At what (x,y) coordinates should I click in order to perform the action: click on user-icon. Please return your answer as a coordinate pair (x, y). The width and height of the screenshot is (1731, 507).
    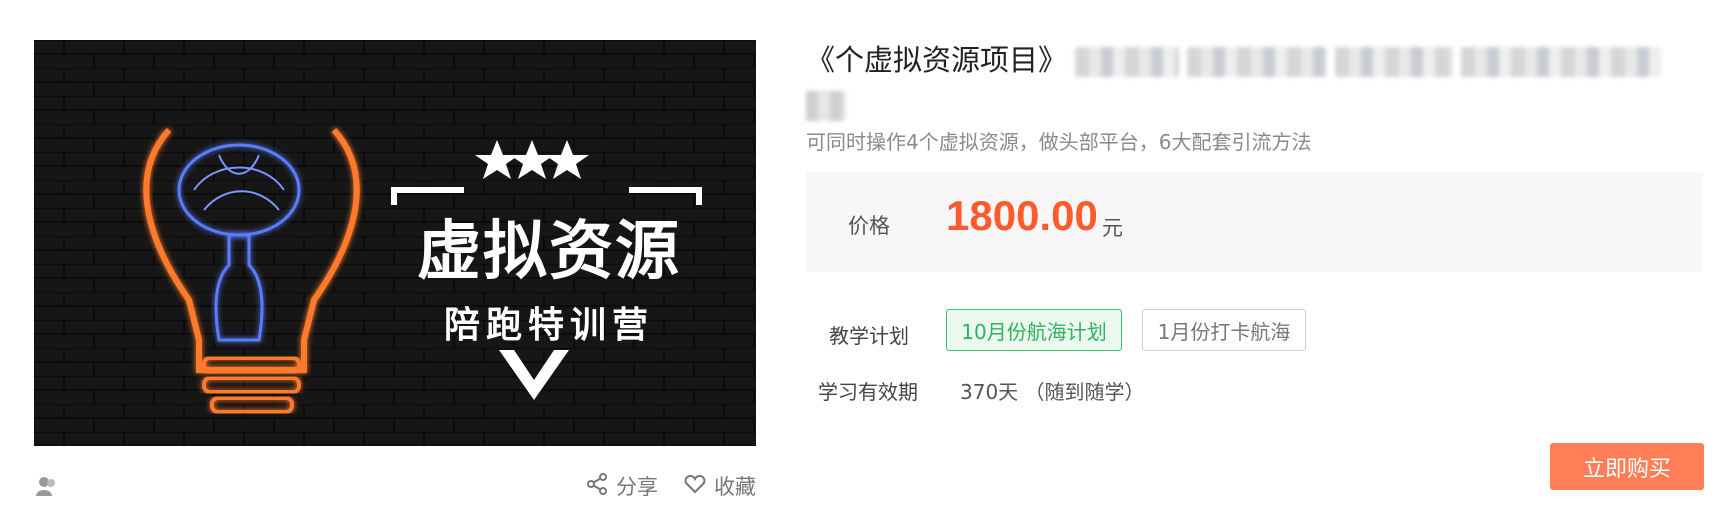
    Looking at the image, I should click on (46, 486).